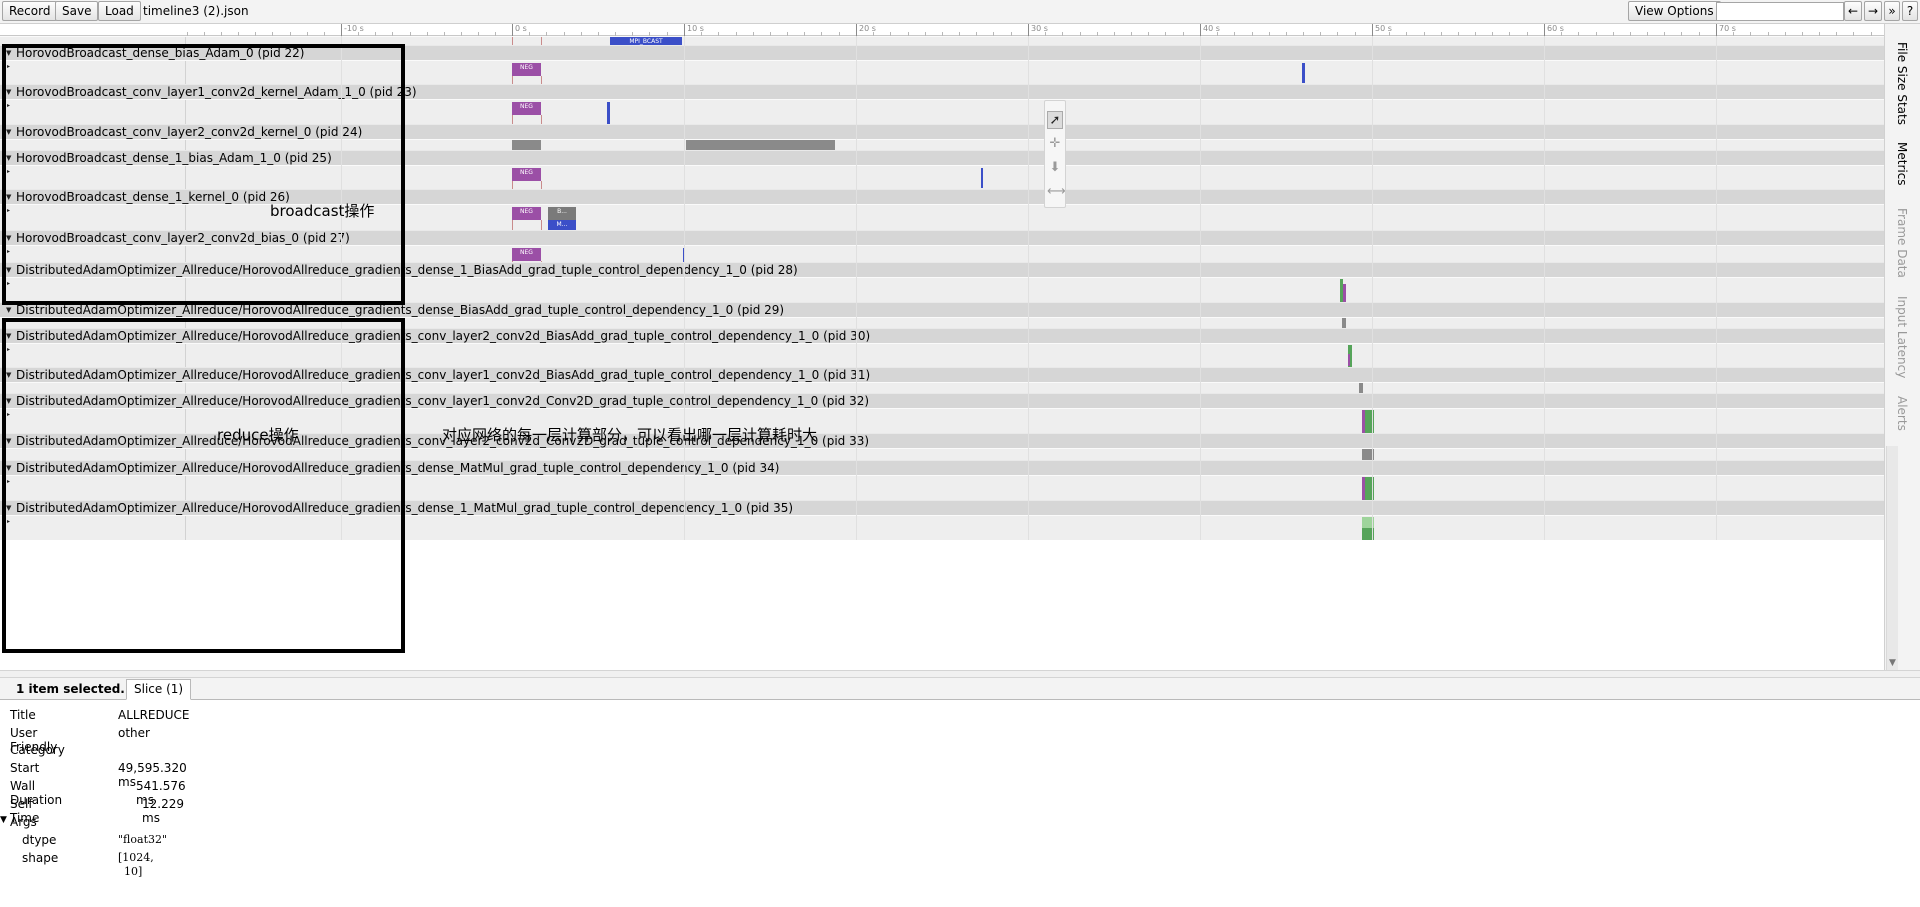 This screenshot has width=1920, height=907. I want to click on prop-label: Title, so click(23, 715).